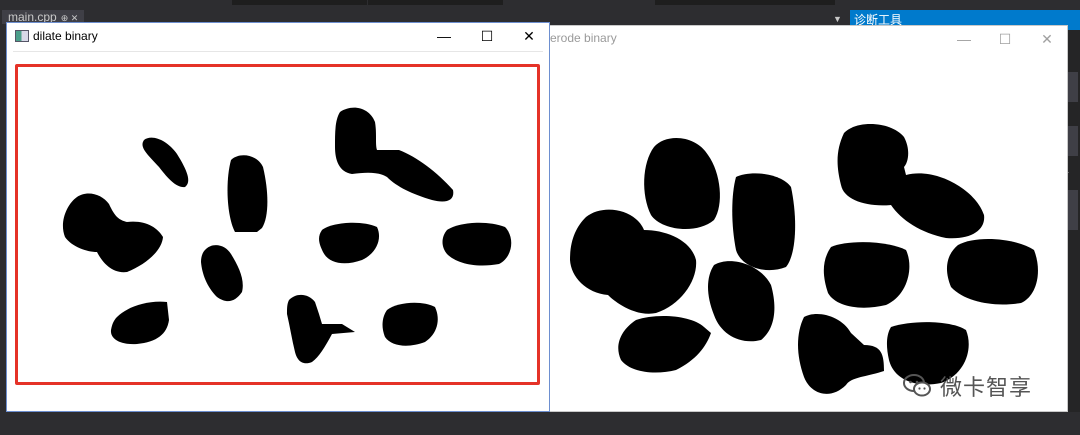 This screenshot has width=1080, height=435. What do you see at coordinates (837, 19) in the screenshot?
I see `dropdown-arrow-icon: ▼` at bounding box center [837, 19].